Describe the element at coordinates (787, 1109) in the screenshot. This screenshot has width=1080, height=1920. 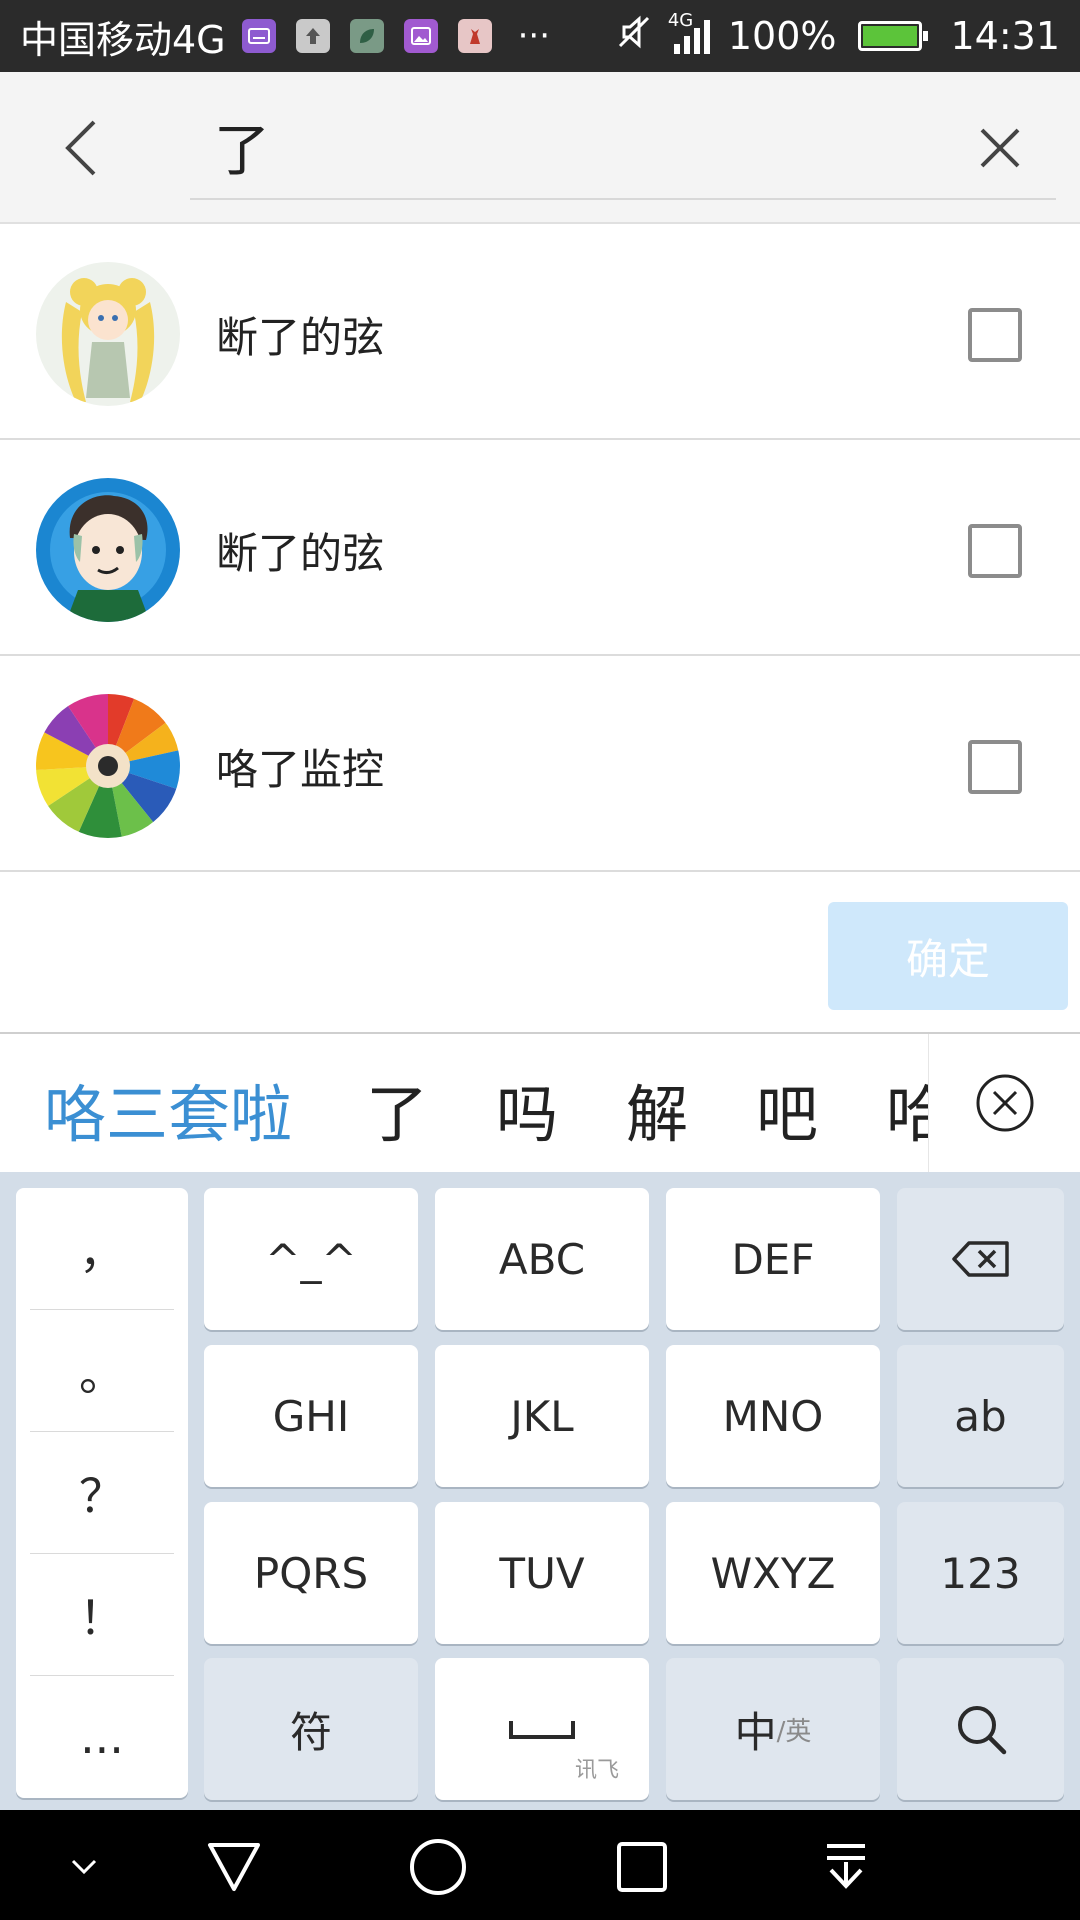
I see `candidate-item: 吧` at that location.